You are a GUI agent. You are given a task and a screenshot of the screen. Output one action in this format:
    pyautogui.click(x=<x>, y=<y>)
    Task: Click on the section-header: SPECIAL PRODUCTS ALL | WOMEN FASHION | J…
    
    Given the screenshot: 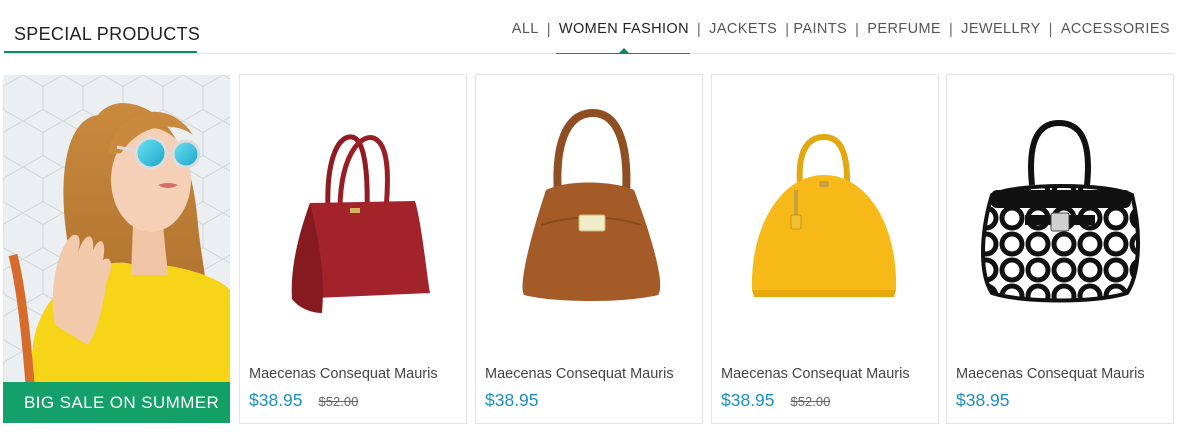 What is the action you would take?
    pyautogui.click(x=591, y=28)
    